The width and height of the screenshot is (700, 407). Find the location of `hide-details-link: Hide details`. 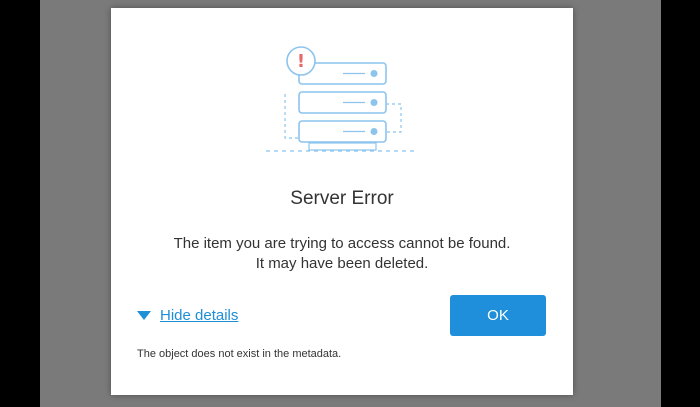

hide-details-link: Hide details is located at coordinates (199, 315).